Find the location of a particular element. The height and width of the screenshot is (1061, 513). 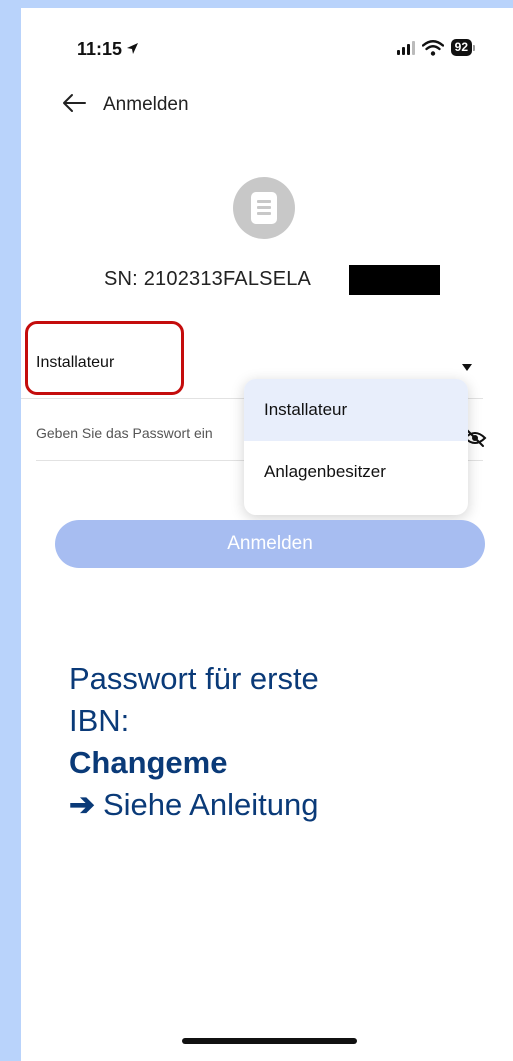

highlight-frame is located at coordinates (104, 358).